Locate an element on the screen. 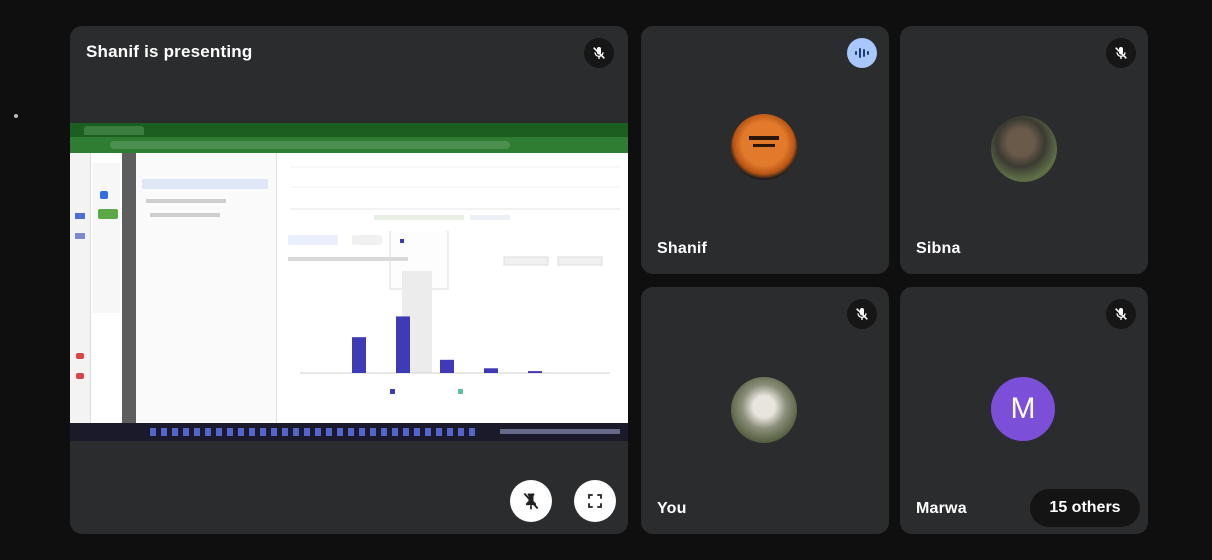 The width and height of the screenshot is (1212, 560). decorative-dot is located at coordinates (16, 116).